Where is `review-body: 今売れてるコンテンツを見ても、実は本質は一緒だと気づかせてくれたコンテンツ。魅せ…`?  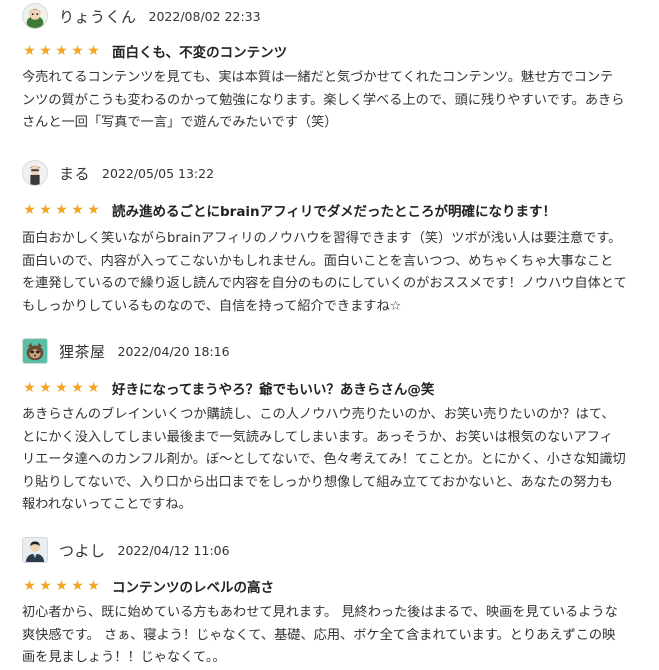
review-body: 今売れてるコンテンツを見ても、実は本質は一緒だと気づかせてくれたコンテンツ。魅せ… is located at coordinates (323, 100).